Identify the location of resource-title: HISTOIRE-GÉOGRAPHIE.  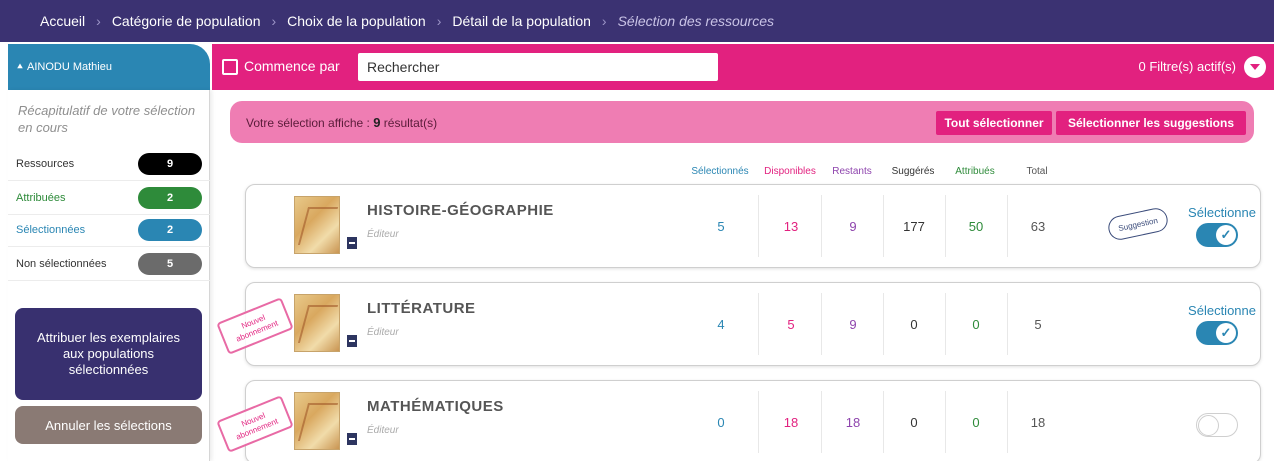
(460, 210).